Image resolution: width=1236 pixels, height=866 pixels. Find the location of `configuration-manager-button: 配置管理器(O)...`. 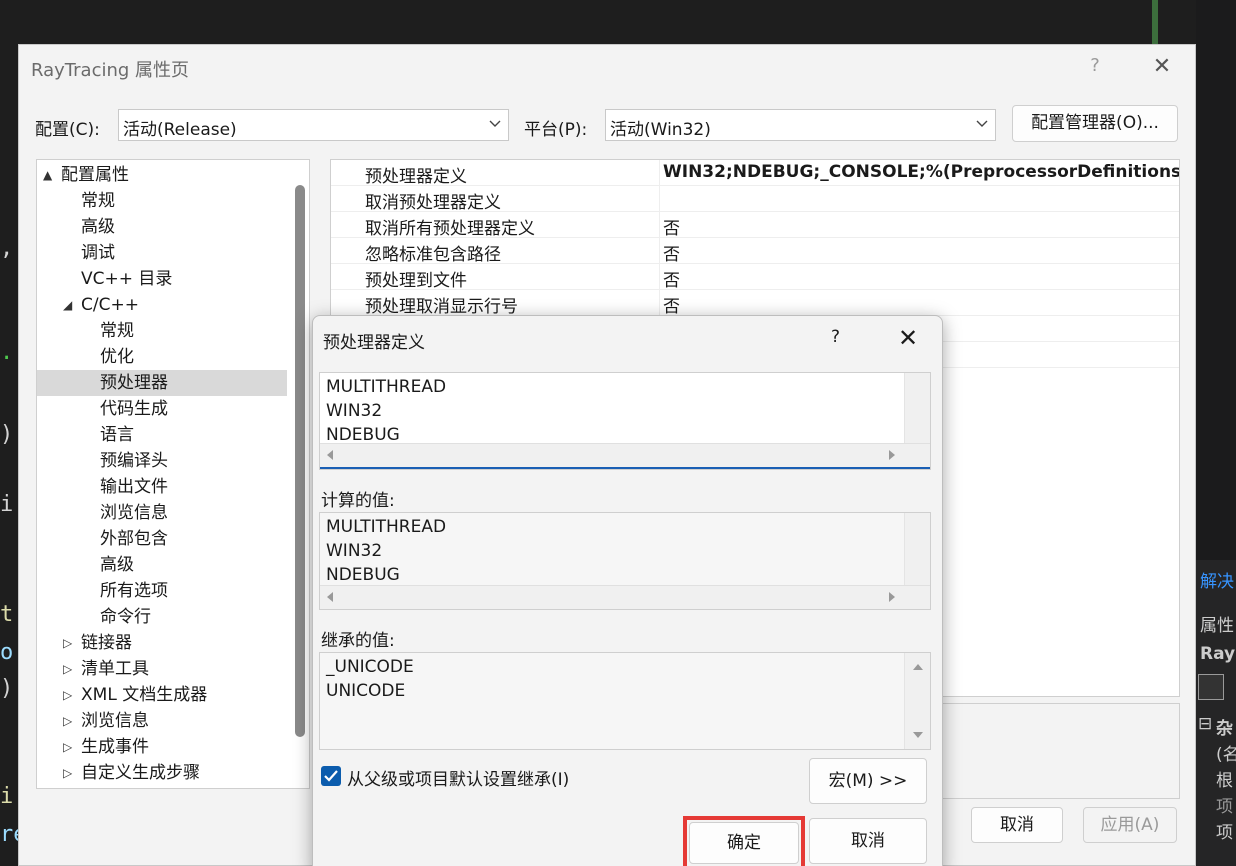

configuration-manager-button: 配置管理器(O)... is located at coordinates (1095, 123).